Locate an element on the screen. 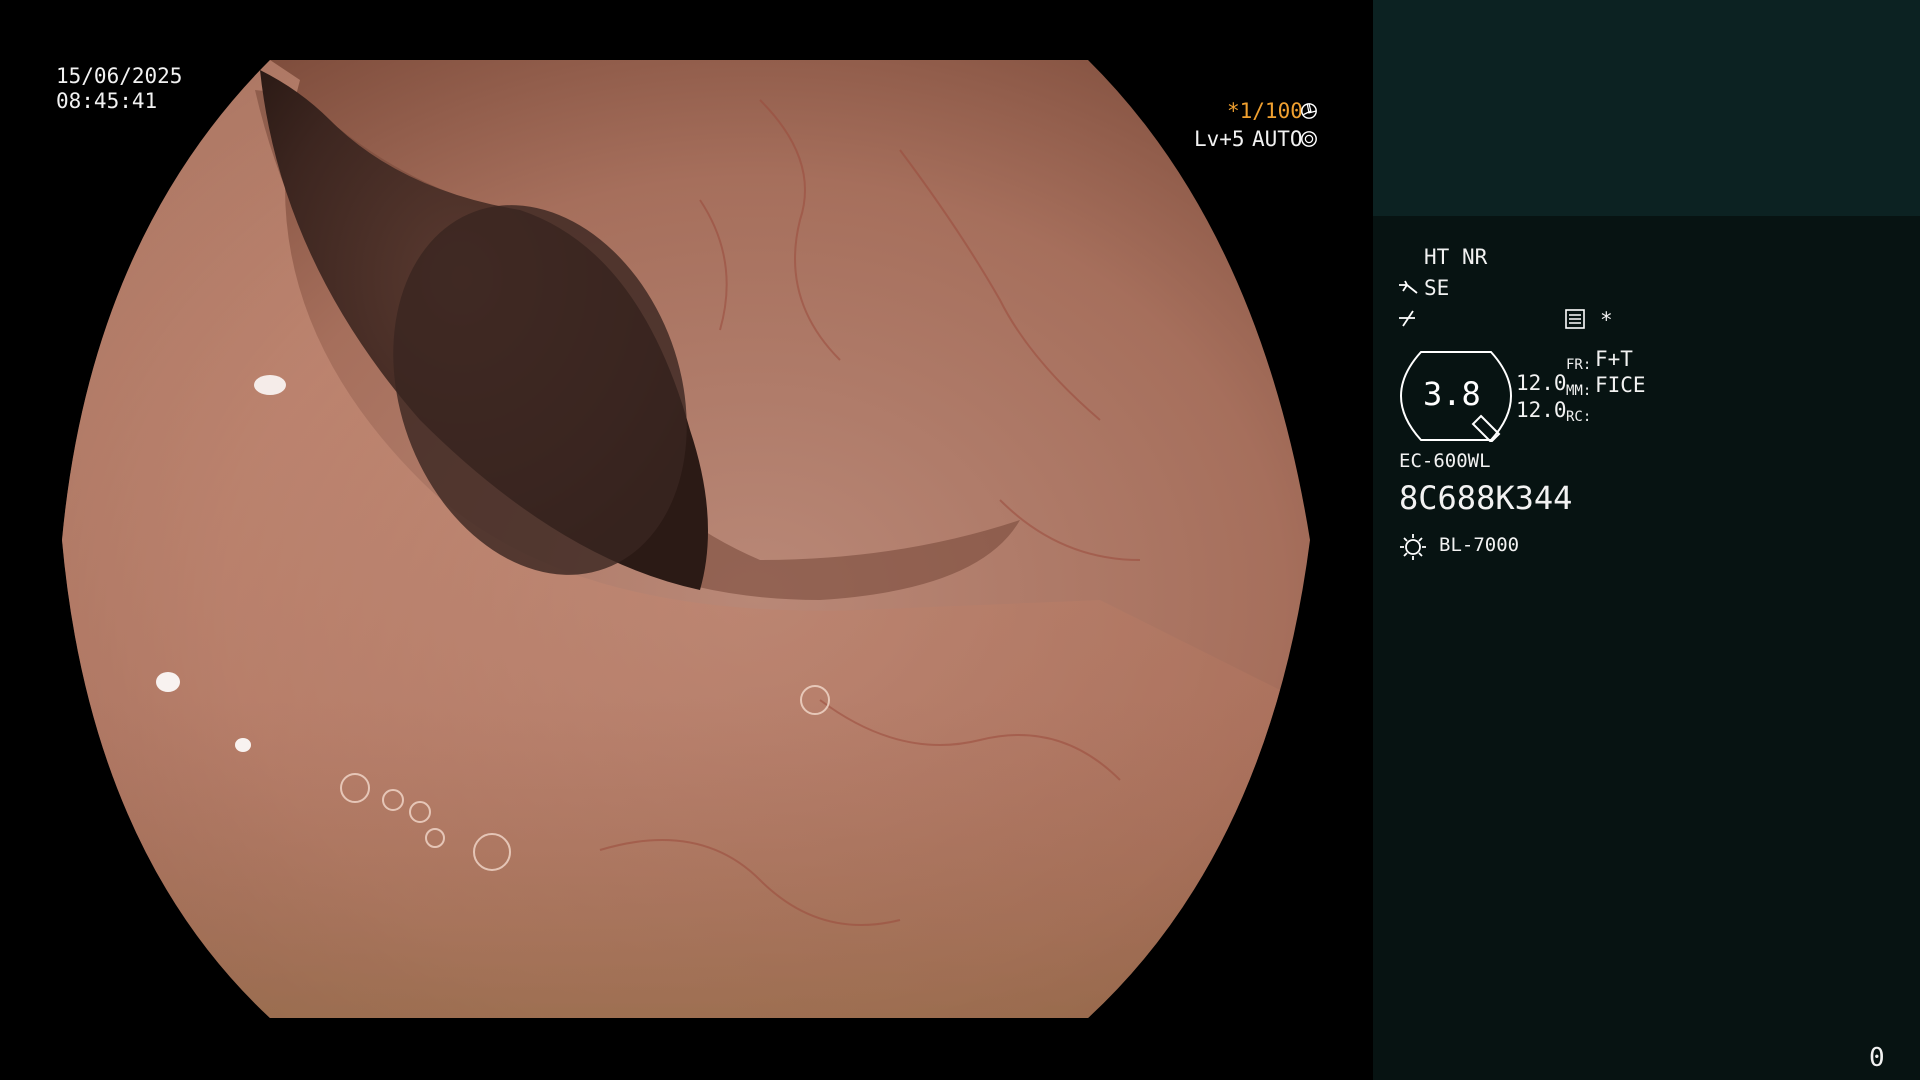 This screenshot has height=1080, width=1920. scope-model: EC-600WL is located at coordinates (1445, 461).